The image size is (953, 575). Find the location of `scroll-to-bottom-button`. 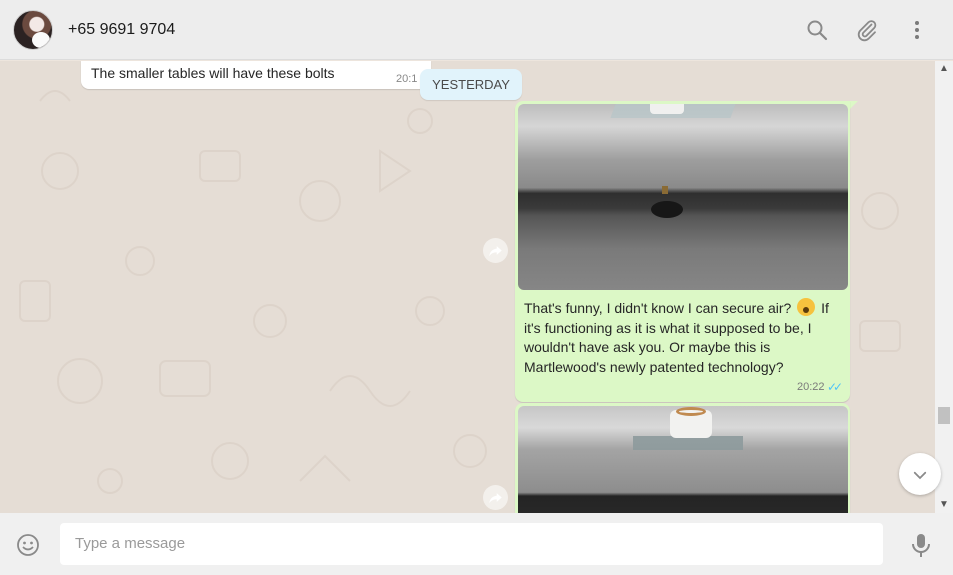

scroll-to-bottom-button is located at coordinates (920, 474).